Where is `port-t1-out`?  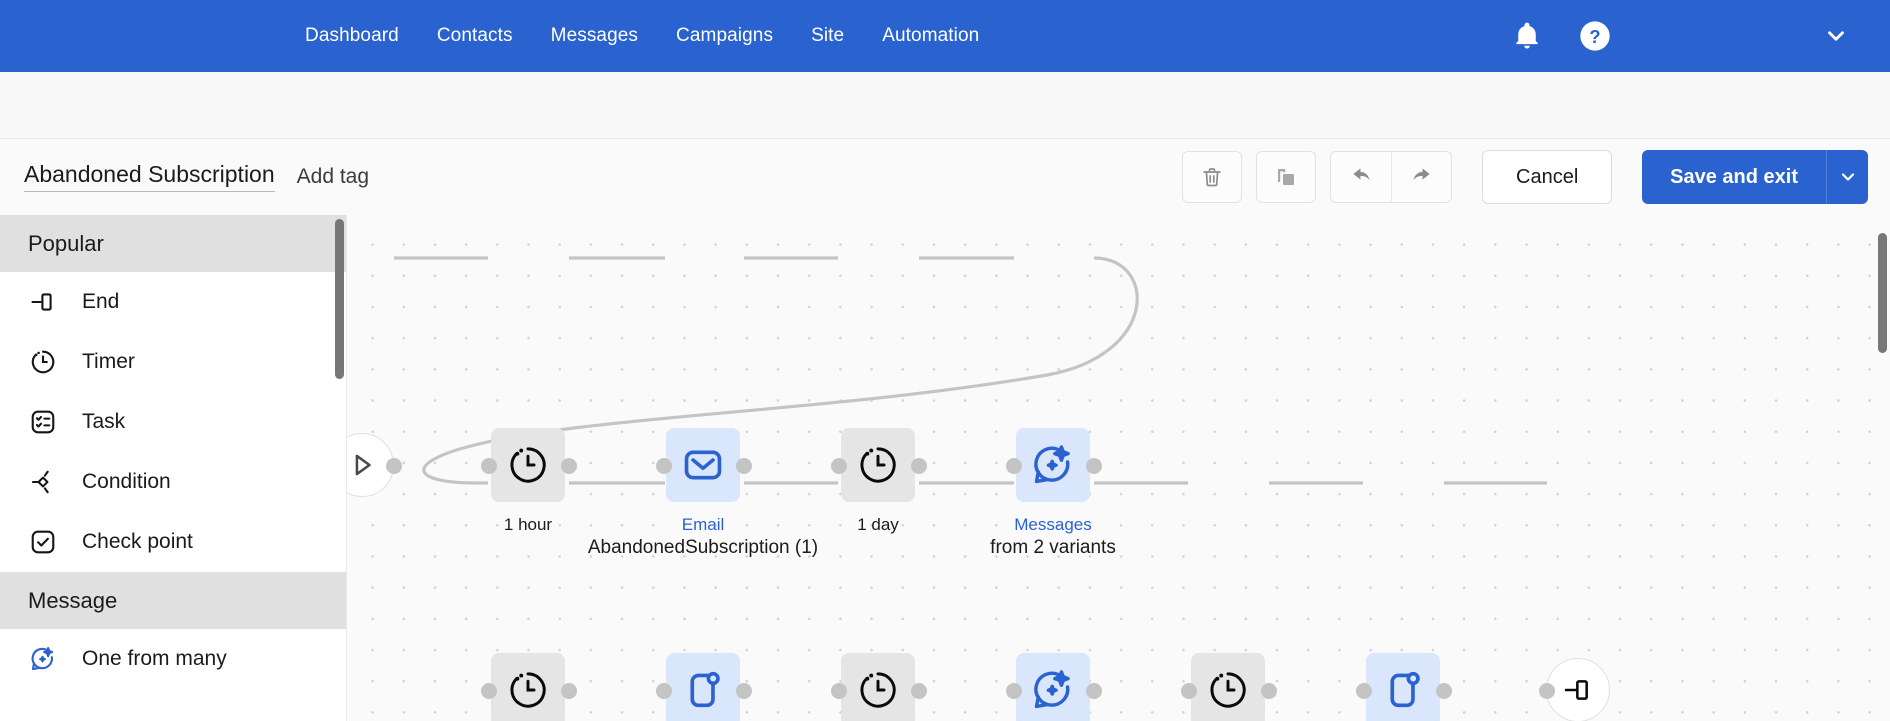 port-t1-out is located at coordinates (569, 466).